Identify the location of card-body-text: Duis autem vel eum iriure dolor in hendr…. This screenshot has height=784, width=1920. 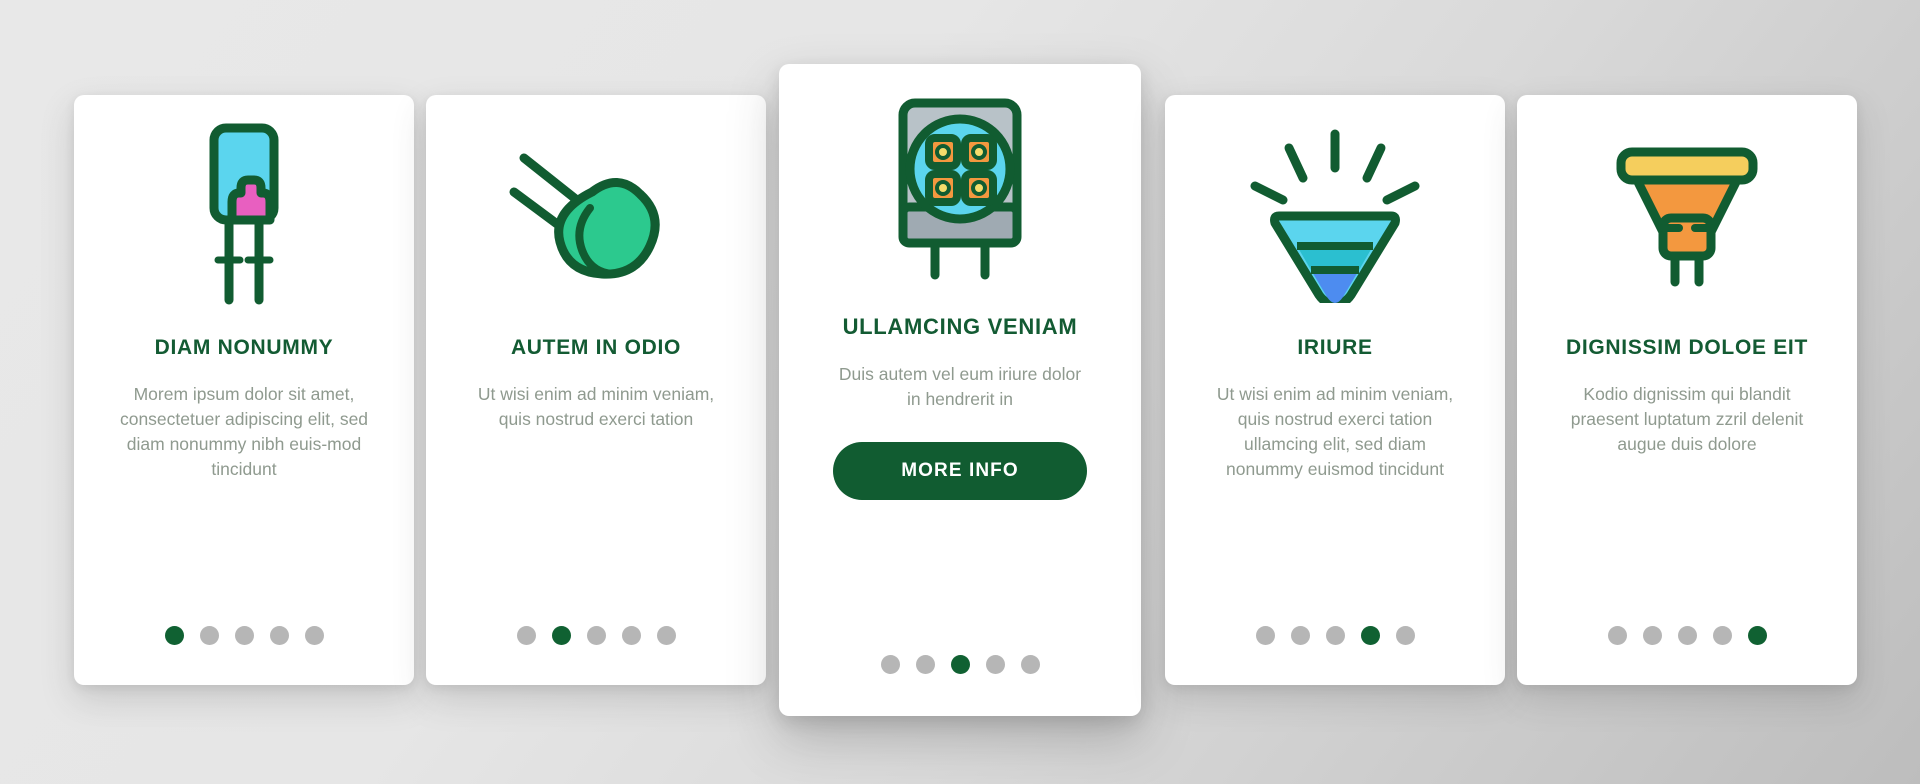
(960, 387).